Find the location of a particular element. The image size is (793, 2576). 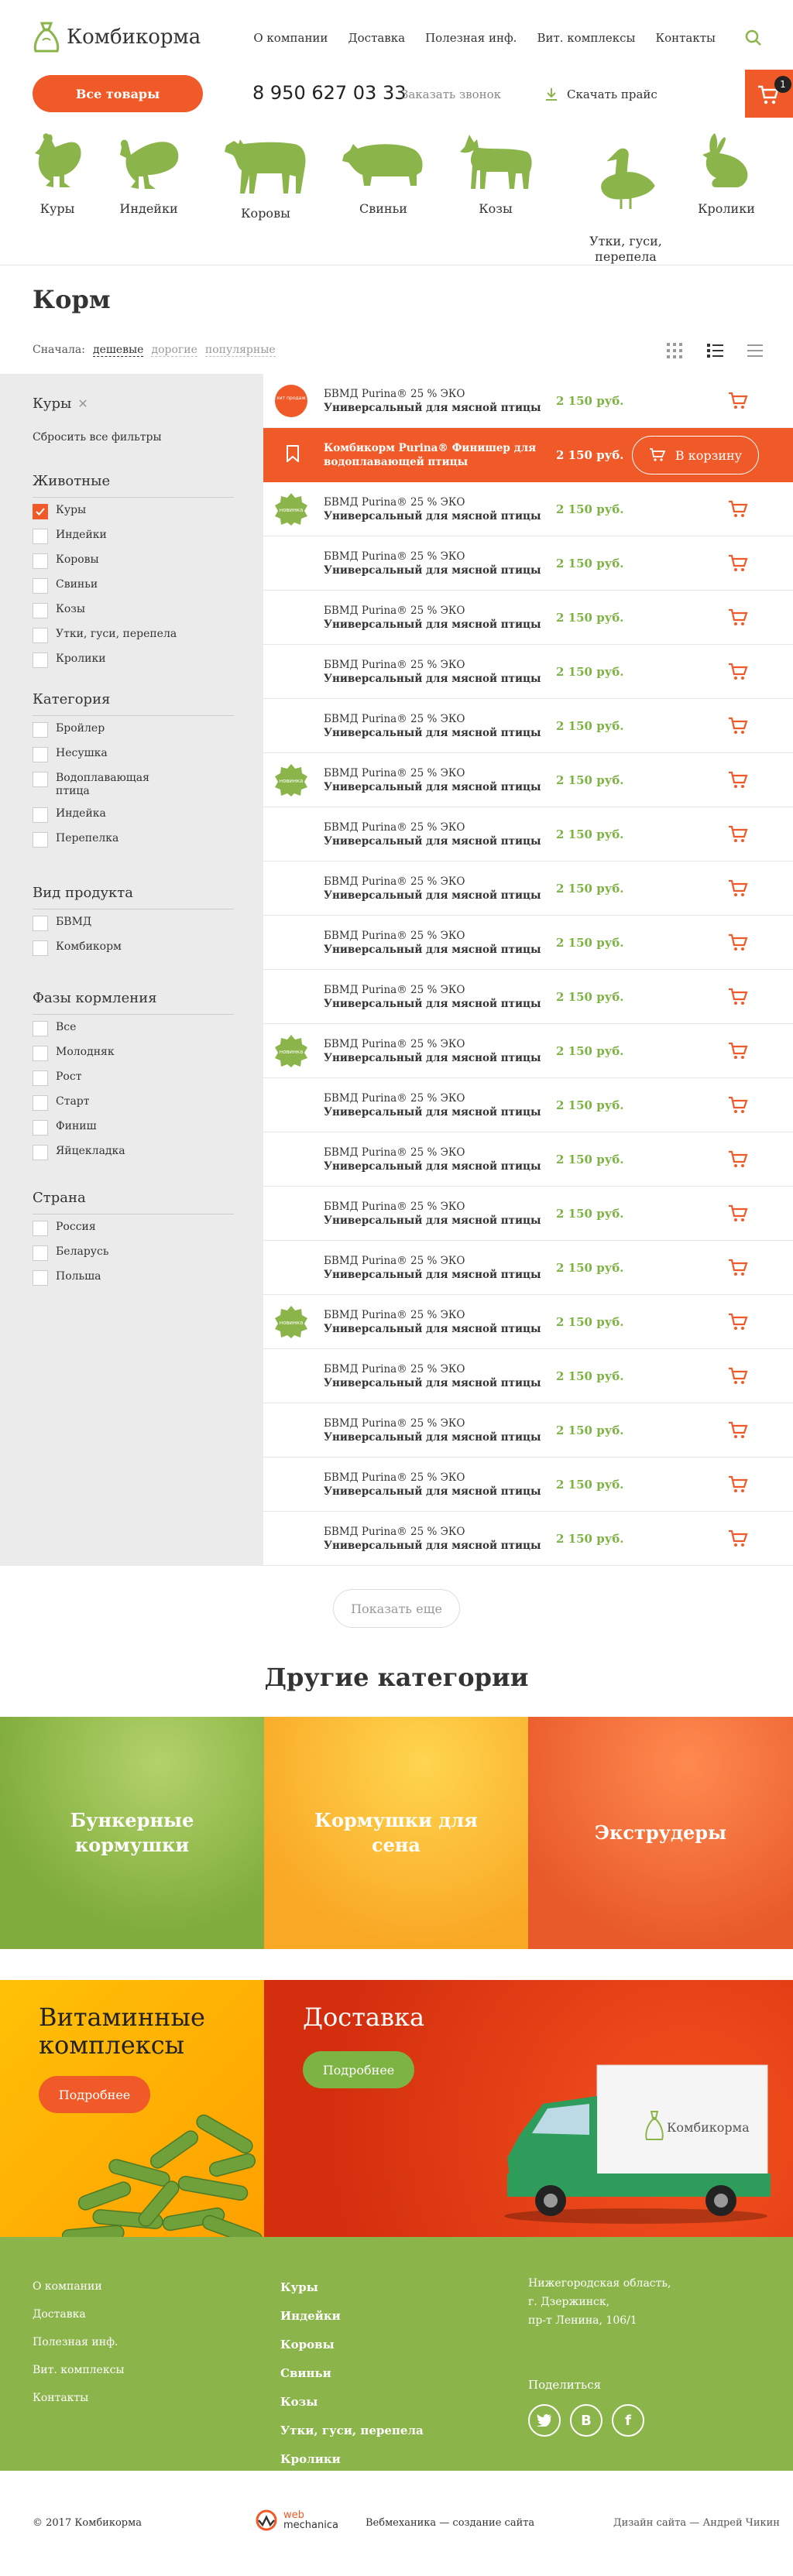

developer-logo: web mechanica is located at coordinates (296, 2520).